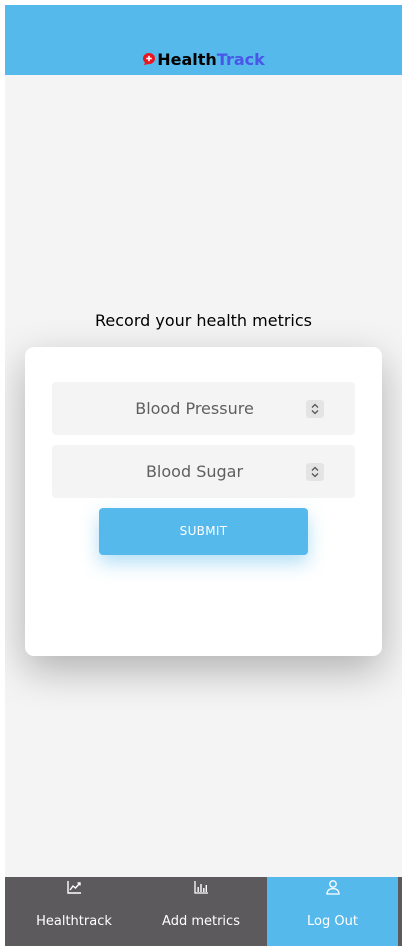  I want to click on user-icon, so click(332, 887).